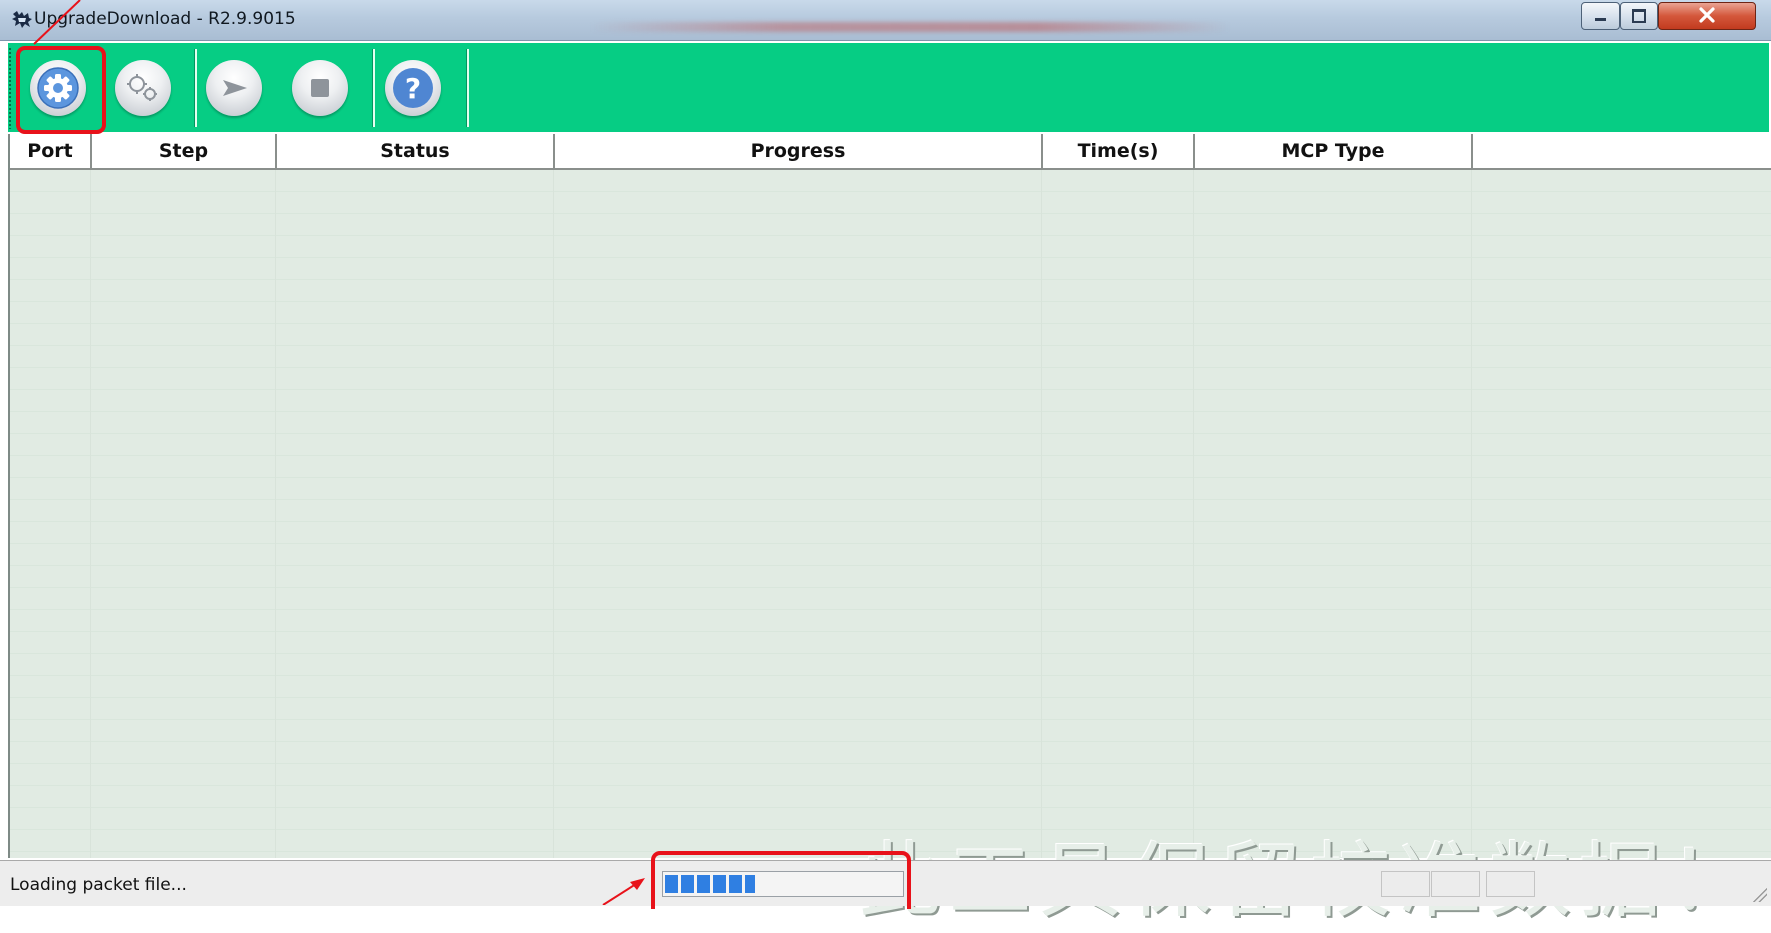  Describe the element at coordinates (1600, 16) in the screenshot. I see `minimize-button` at that location.